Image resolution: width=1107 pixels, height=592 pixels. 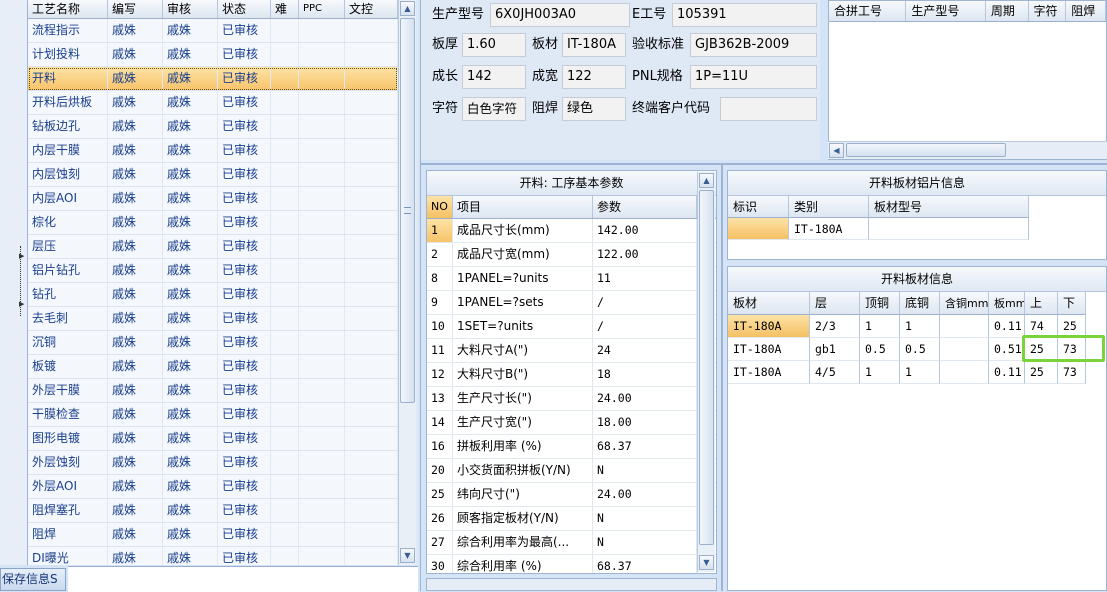 What do you see at coordinates (244, 9) in the screenshot?
I see `col-header-status: 状态` at bounding box center [244, 9].